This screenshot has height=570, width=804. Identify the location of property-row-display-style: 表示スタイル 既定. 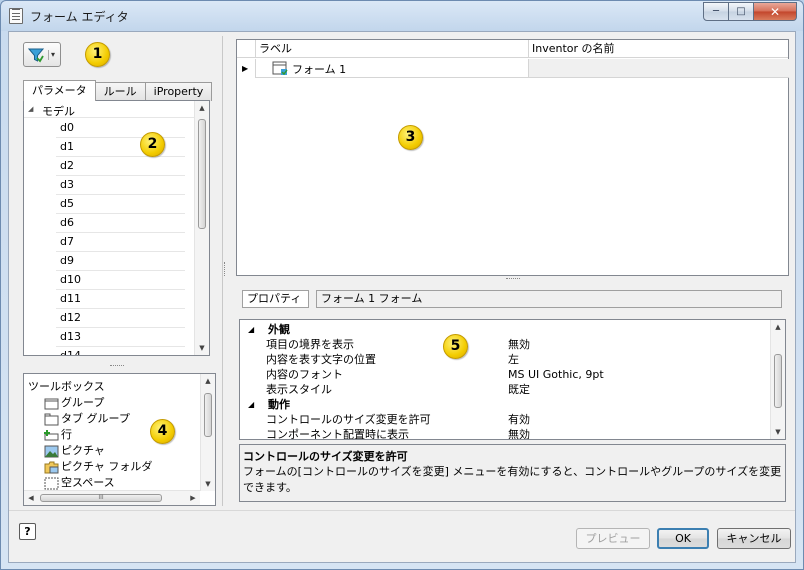
(505, 389).